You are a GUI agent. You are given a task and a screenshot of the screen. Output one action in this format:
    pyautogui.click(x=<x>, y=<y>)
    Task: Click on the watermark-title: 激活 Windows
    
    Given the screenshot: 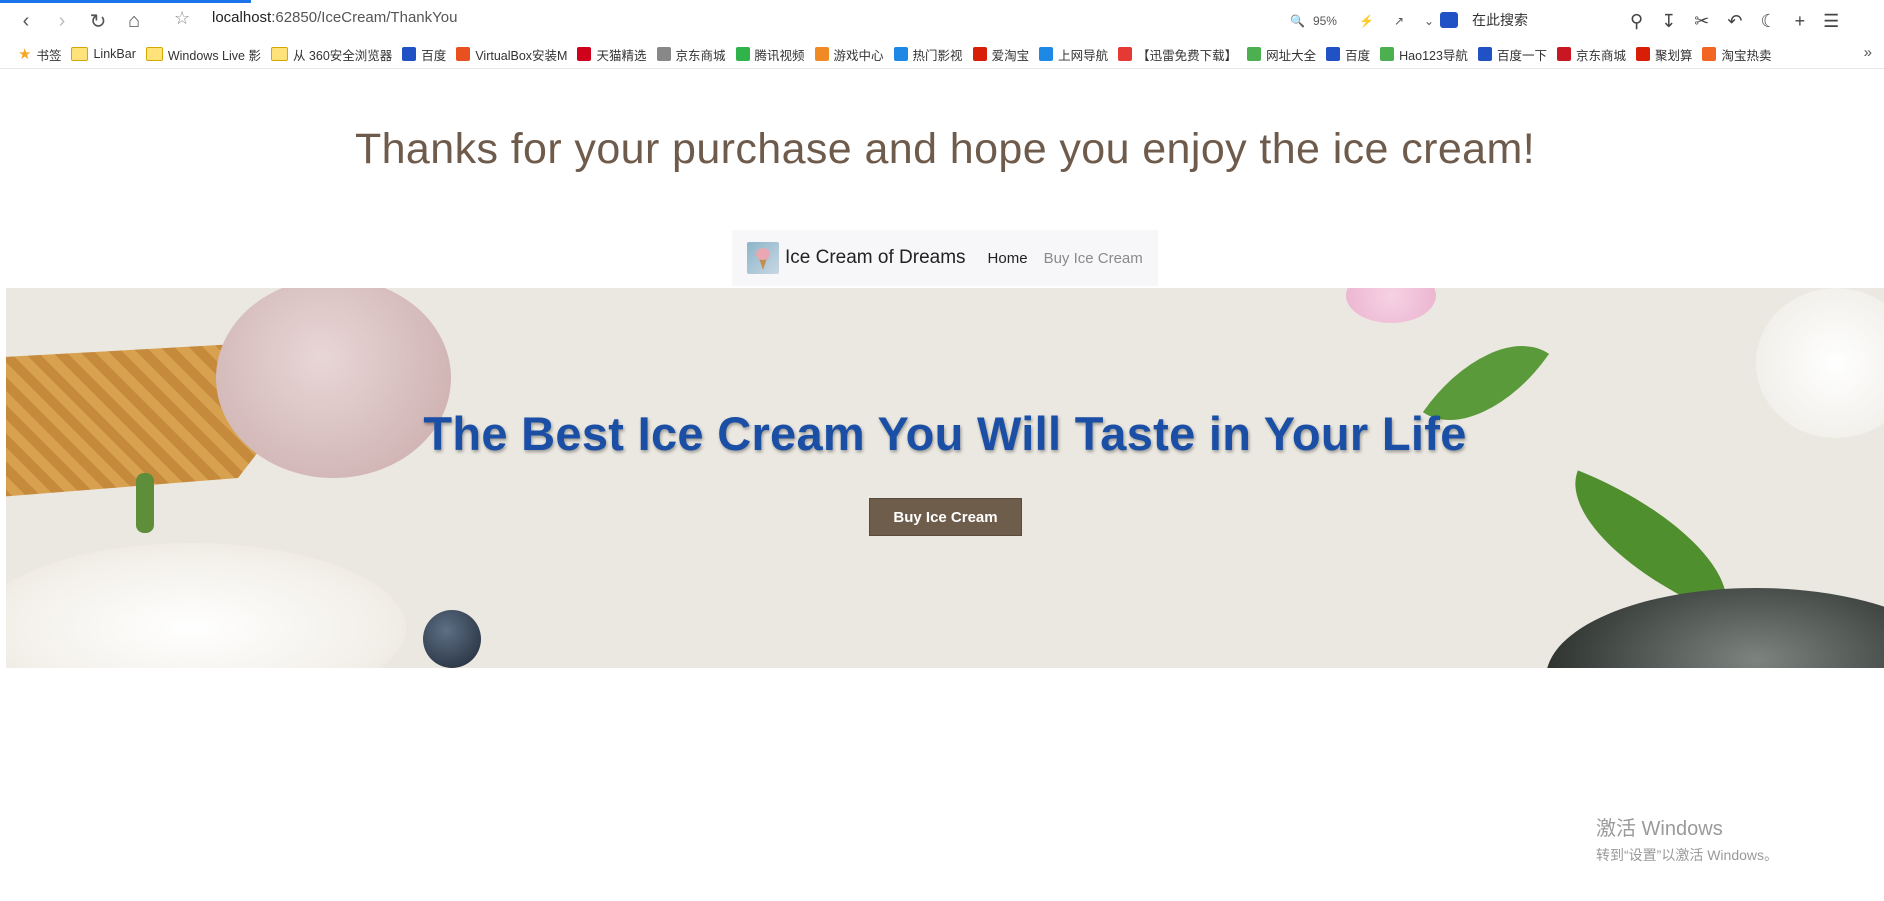 What is the action you would take?
    pyautogui.click(x=1659, y=829)
    